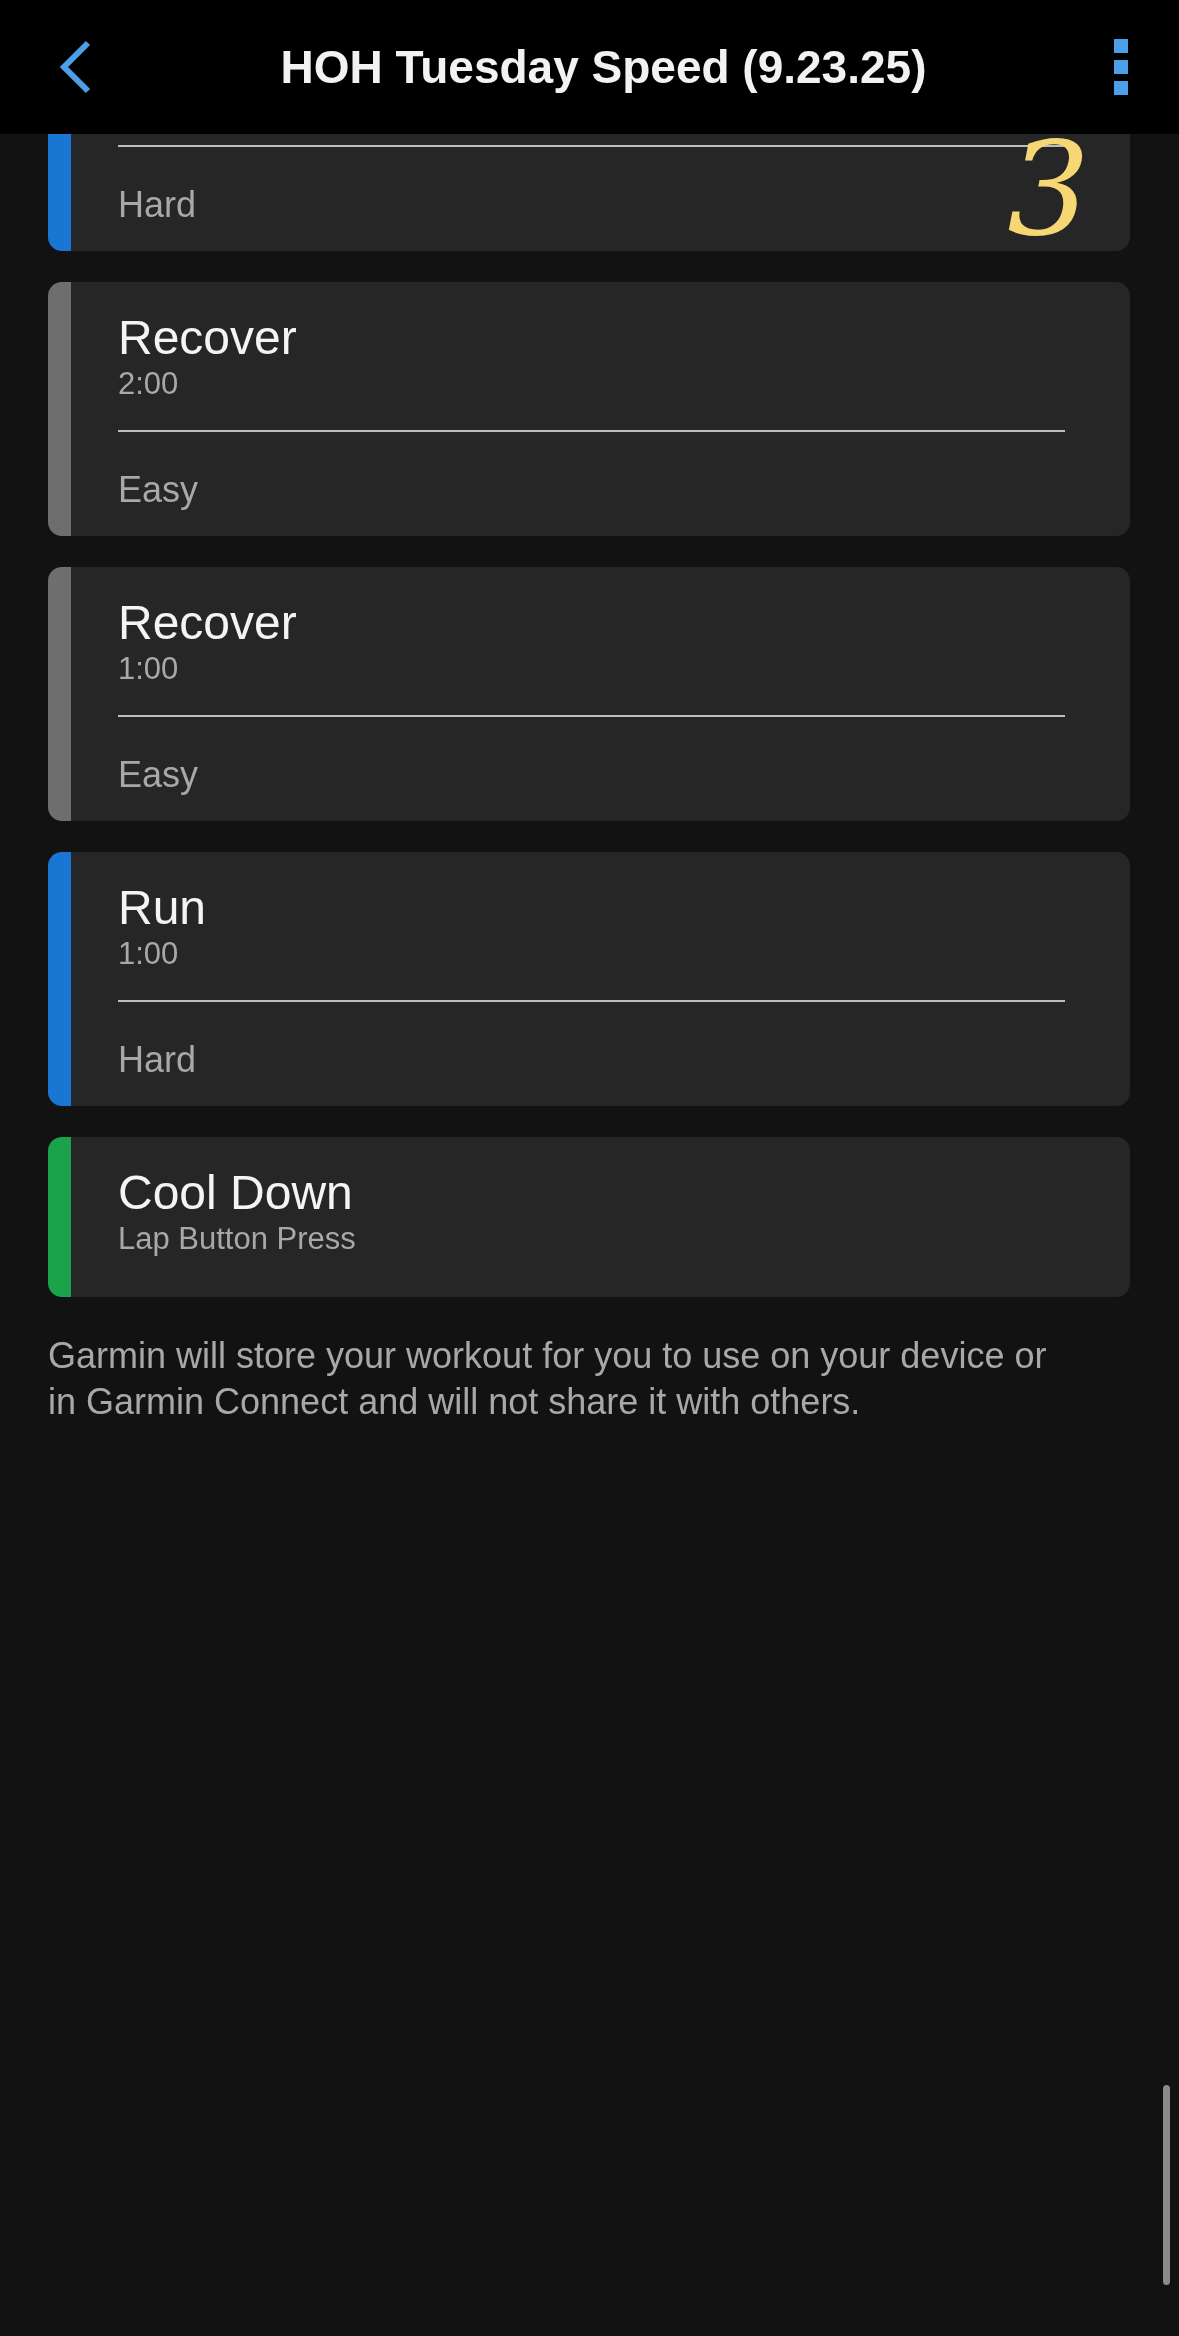 The width and height of the screenshot is (1179, 2336). I want to click on privacy-note: Garmin will store your workout for you to use on your device or in Garmin Connect and will not share it with others., so click(547, 1379).